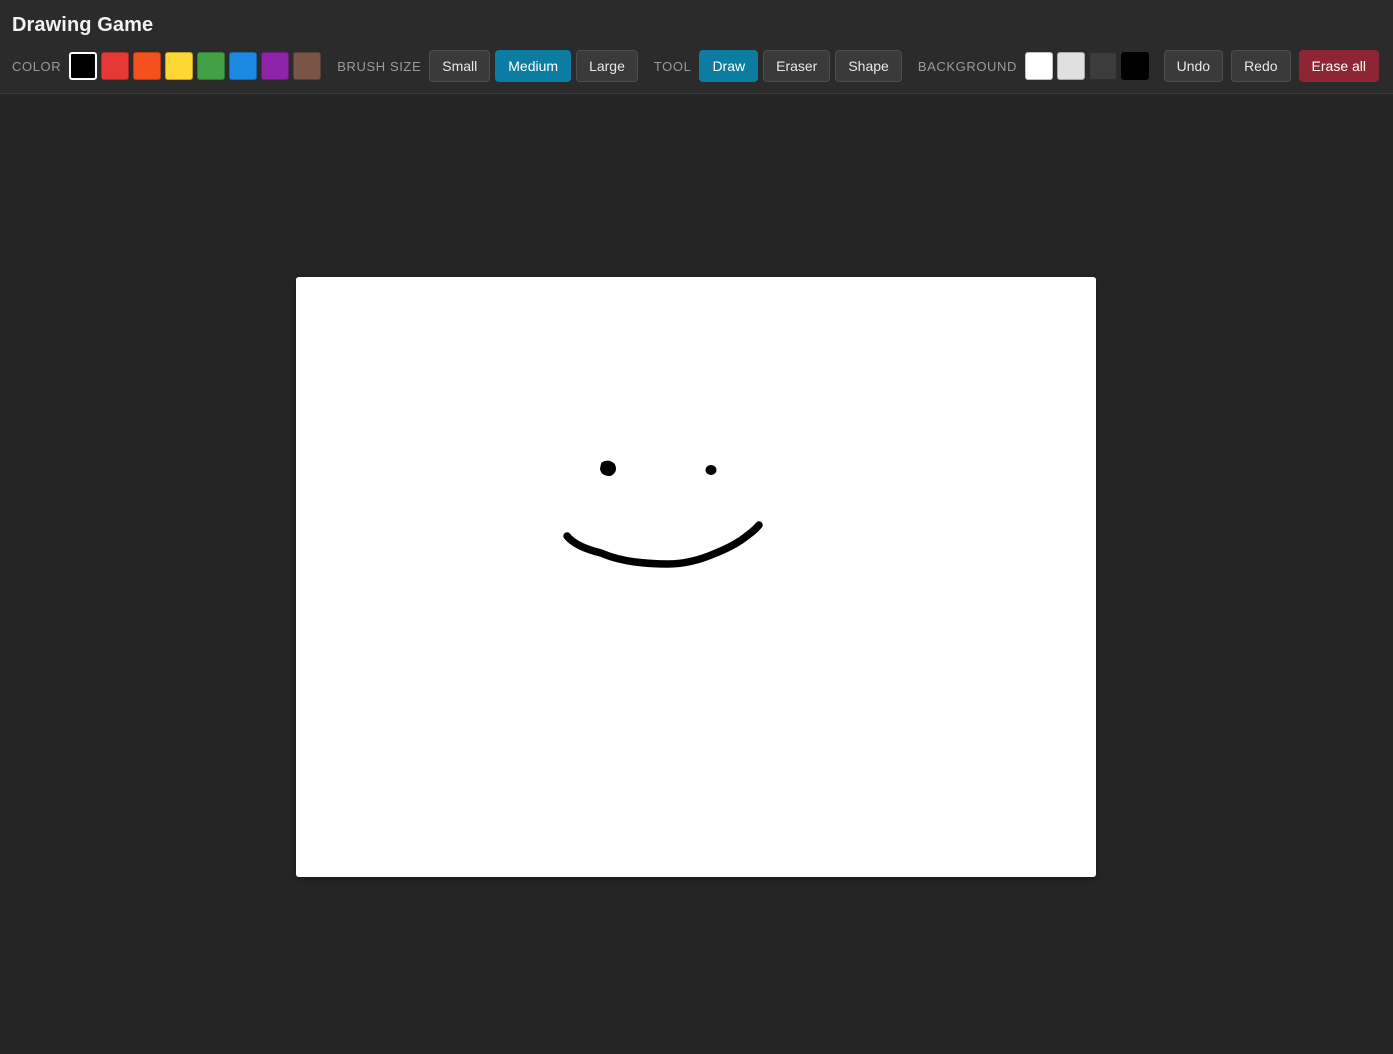 The height and width of the screenshot is (1054, 1393). What do you see at coordinates (115, 66) in the screenshot?
I see `color-swatch-red` at bounding box center [115, 66].